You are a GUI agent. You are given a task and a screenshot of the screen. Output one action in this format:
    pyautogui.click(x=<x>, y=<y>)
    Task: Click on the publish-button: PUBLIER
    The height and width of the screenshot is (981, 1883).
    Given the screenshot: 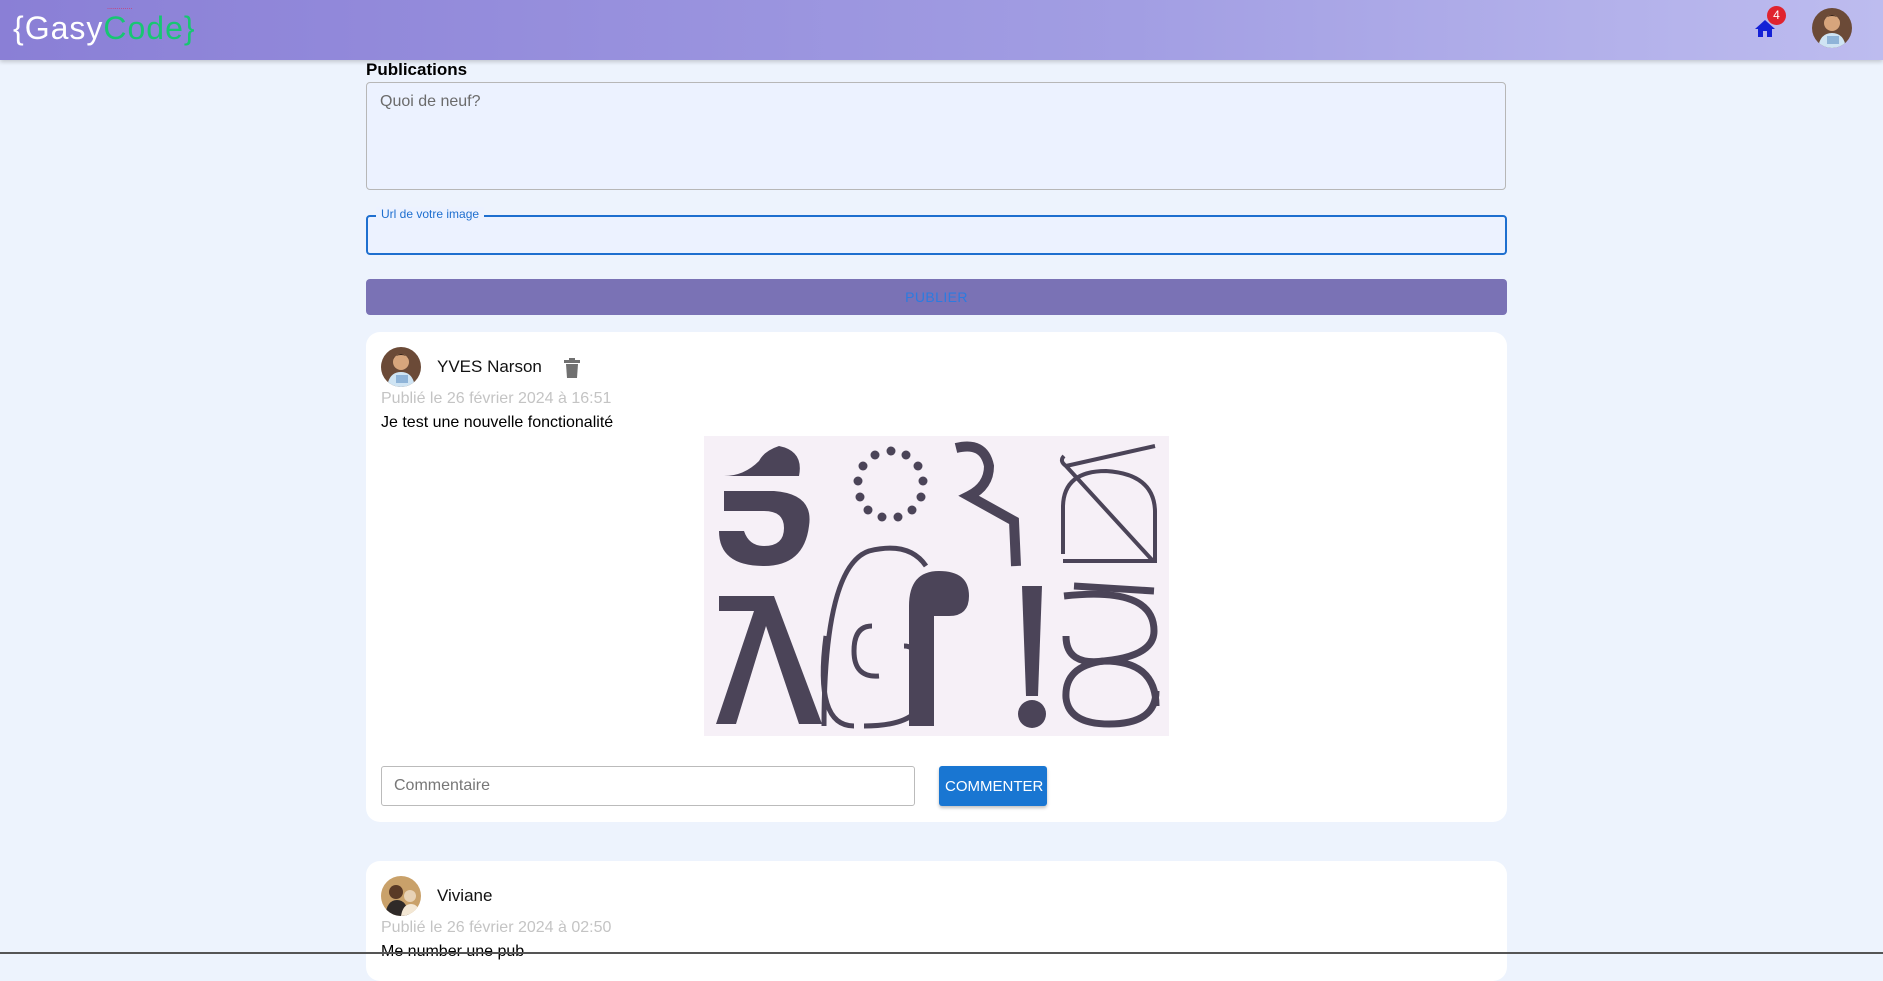 What is the action you would take?
    pyautogui.click(x=936, y=297)
    